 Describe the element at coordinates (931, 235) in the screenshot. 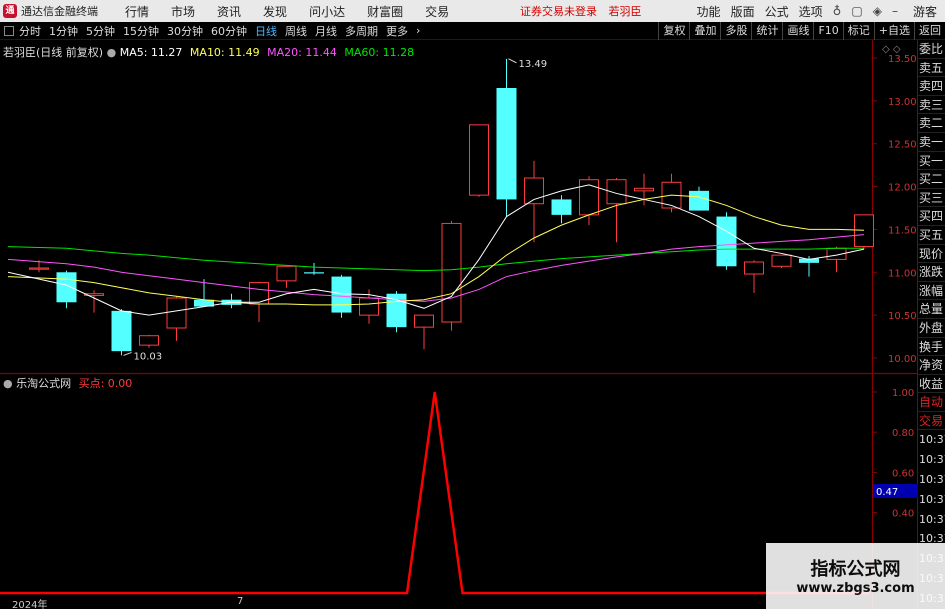

I see `side-item: 买五` at that location.